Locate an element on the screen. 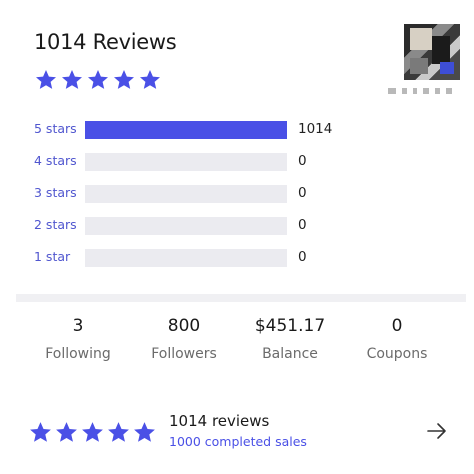  summary-stars is located at coordinates (92, 432).